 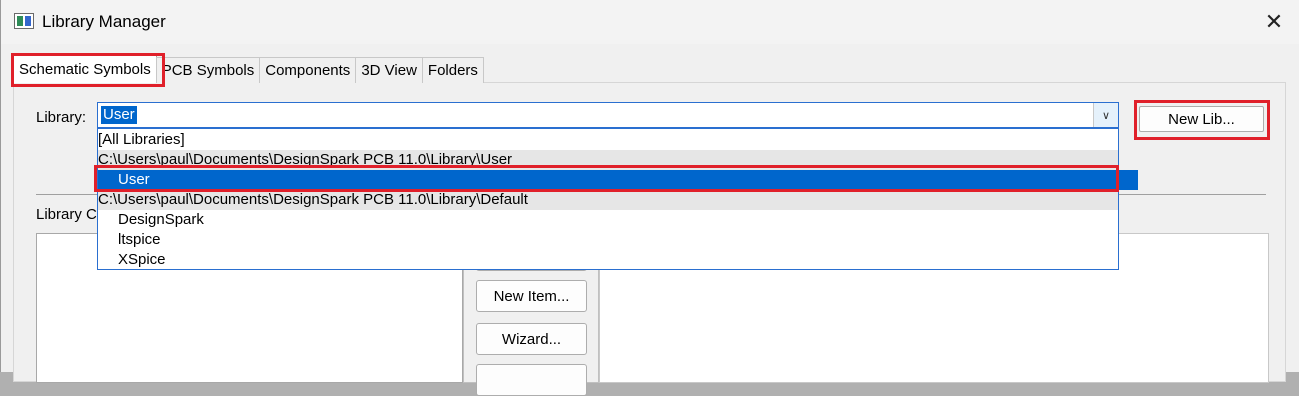 What do you see at coordinates (608, 140) in the screenshot?
I see `option-all-libraries: [All Libraries]` at bounding box center [608, 140].